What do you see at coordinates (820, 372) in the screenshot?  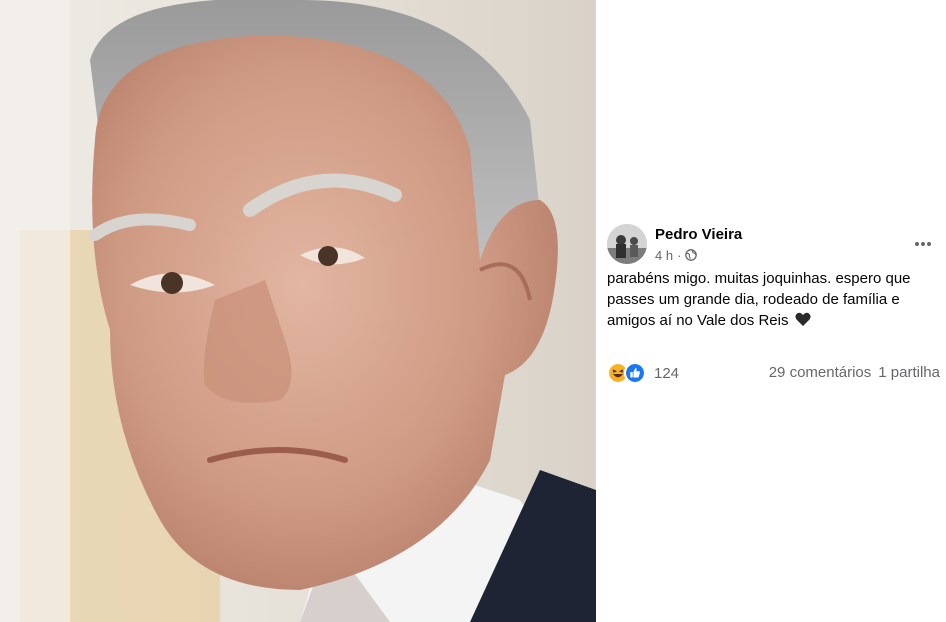 I see `comments-link: 29 comentários` at bounding box center [820, 372].